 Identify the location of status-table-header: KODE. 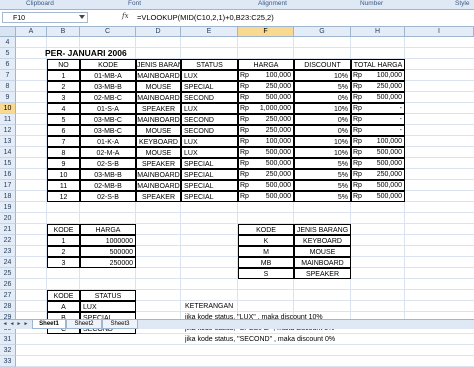
(63, 295).